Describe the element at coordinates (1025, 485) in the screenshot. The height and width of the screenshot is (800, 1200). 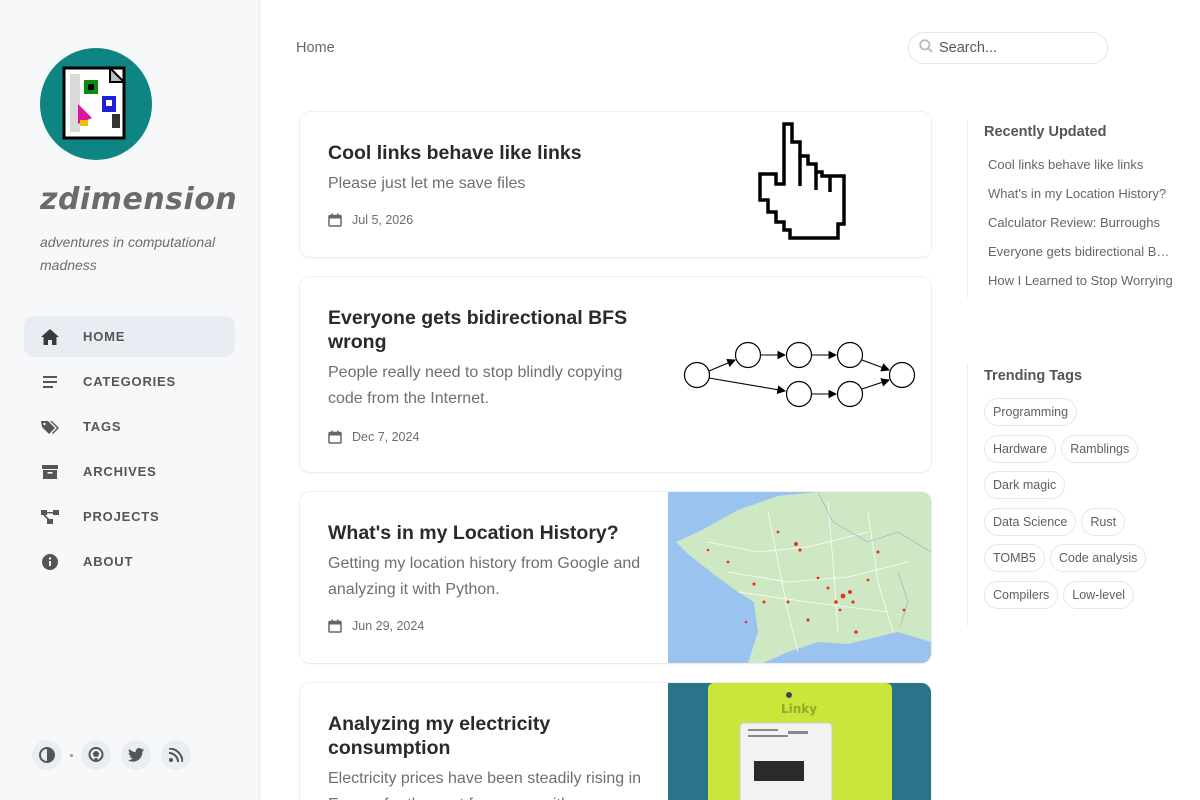
I see `tag-chip: Dark magic` at that location.